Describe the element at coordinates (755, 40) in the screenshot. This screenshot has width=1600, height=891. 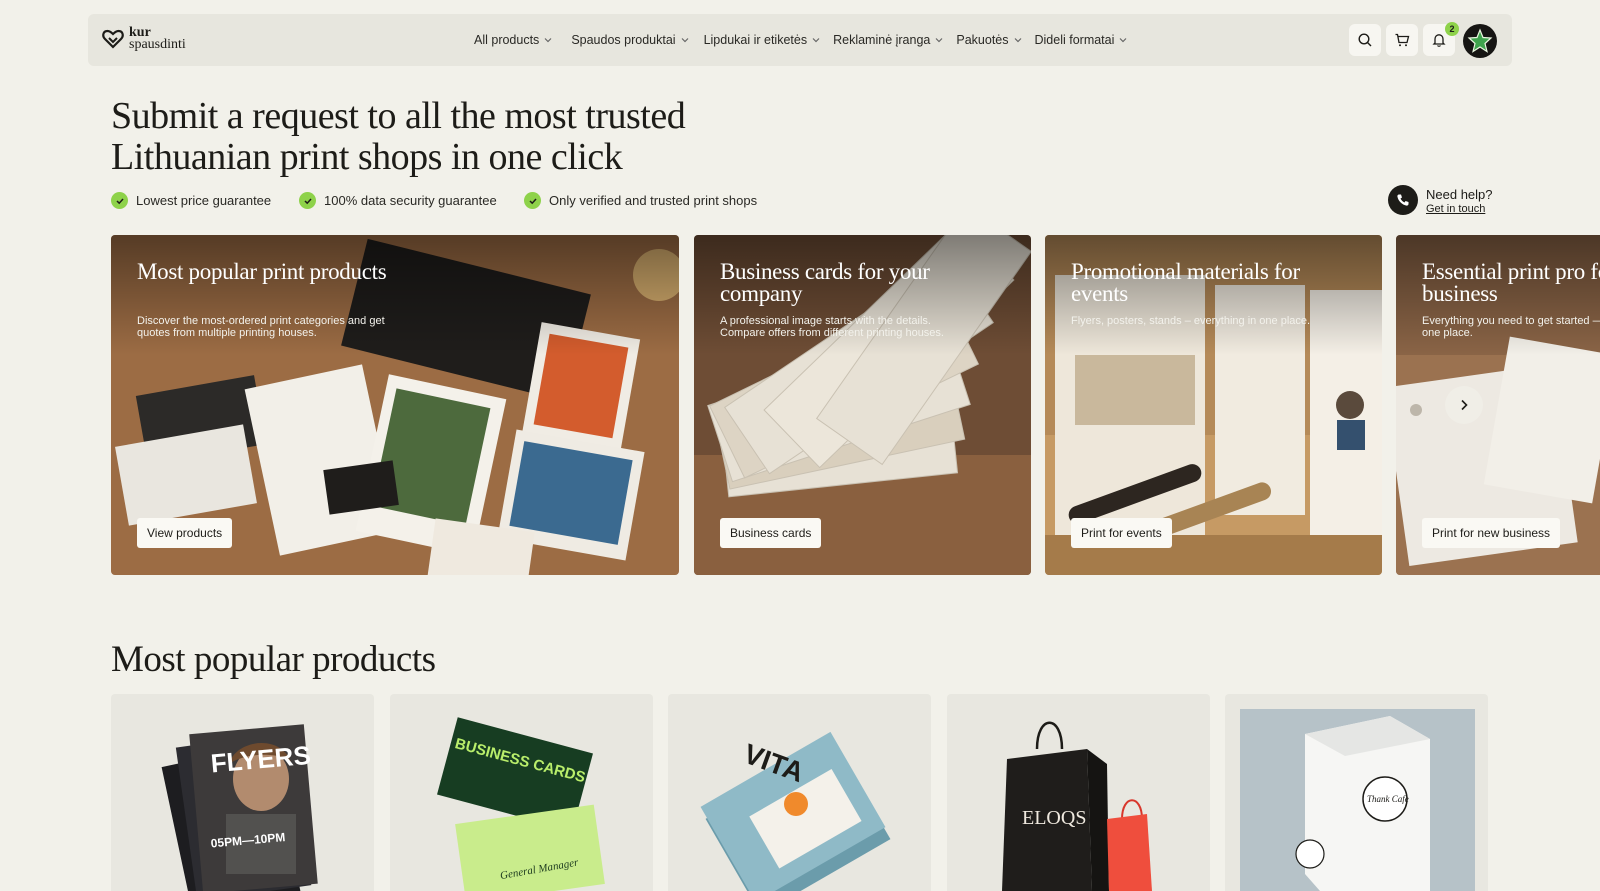
I see `menu-item-label: Lipdukai ir etiketės` at that location.